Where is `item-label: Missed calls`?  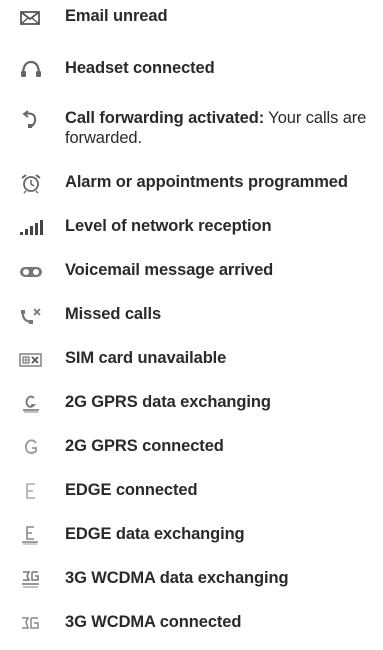 item-label: Missed calls is located at coordinates (113, 314).